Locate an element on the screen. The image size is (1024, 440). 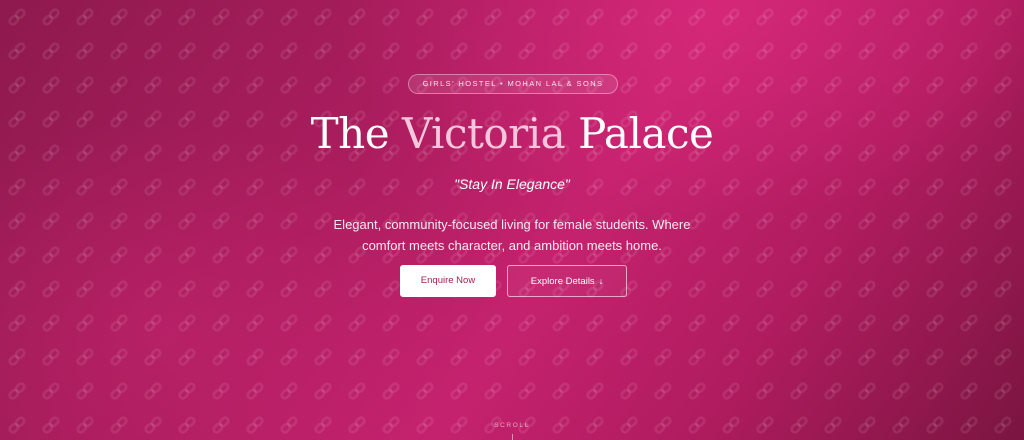
scroll-indicator-line is located at coordinates (512, 437).